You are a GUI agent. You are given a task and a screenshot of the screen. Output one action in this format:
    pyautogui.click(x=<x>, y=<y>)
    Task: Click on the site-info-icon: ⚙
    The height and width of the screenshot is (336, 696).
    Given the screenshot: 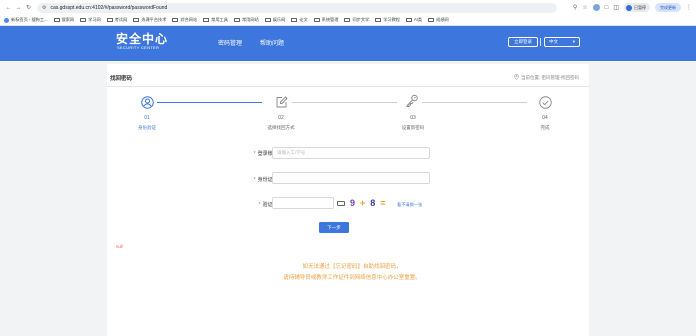 What is the action you would take?
    pyautogui.click(x=44, y=8)
    